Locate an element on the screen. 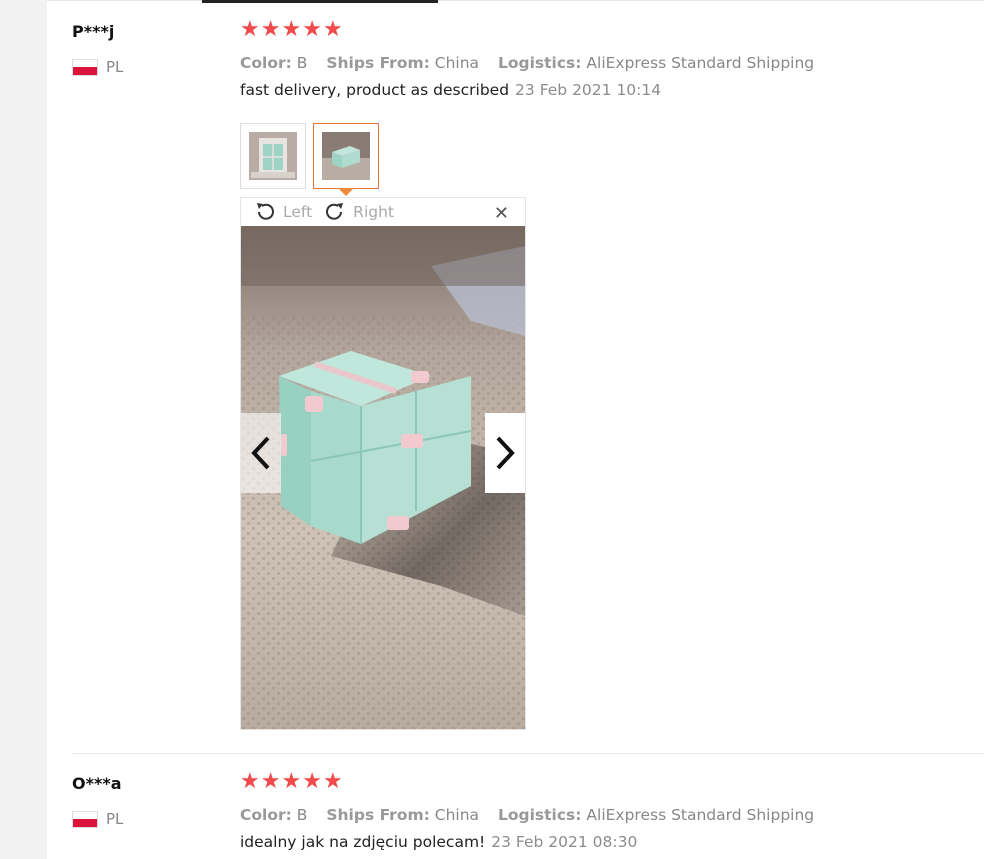 Image resolution: width=984 pixels, height=859 pixels. review-date: 23 Feb 2021 10:14 is located at coordinates (588, 90).